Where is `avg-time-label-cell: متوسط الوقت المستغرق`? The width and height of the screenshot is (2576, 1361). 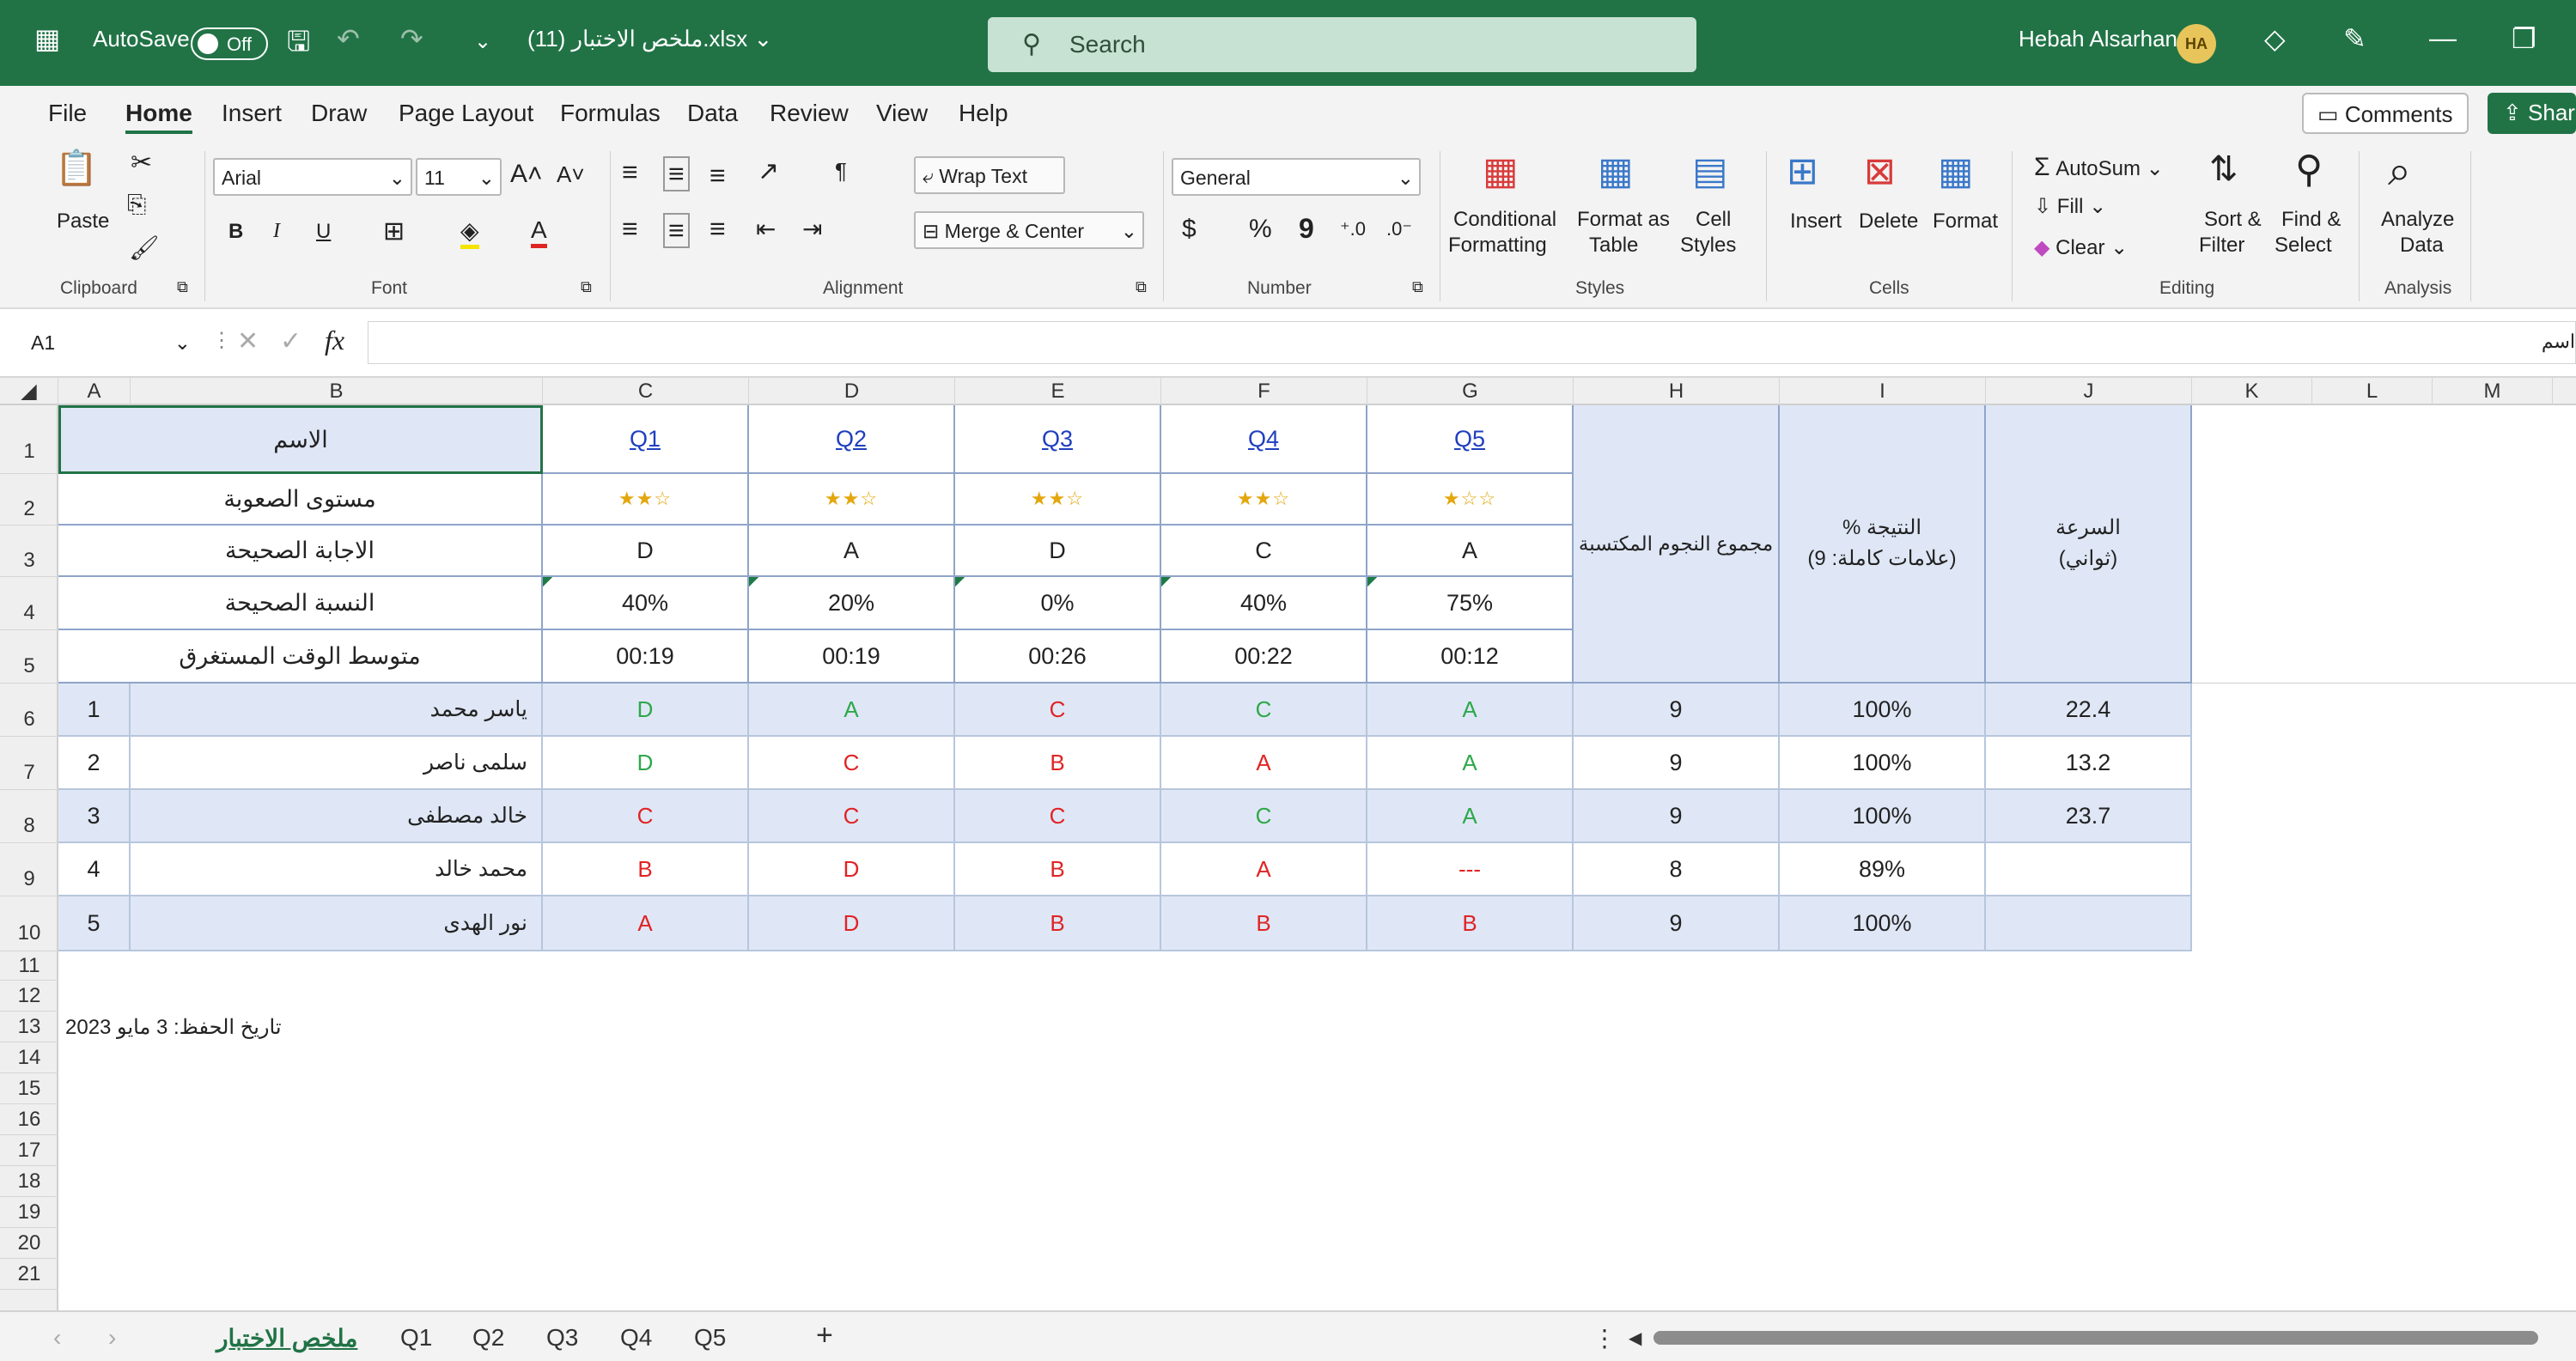 avg-time-label-cell: متوسط الوقت المستغرق is located at coordinates (300, 657).